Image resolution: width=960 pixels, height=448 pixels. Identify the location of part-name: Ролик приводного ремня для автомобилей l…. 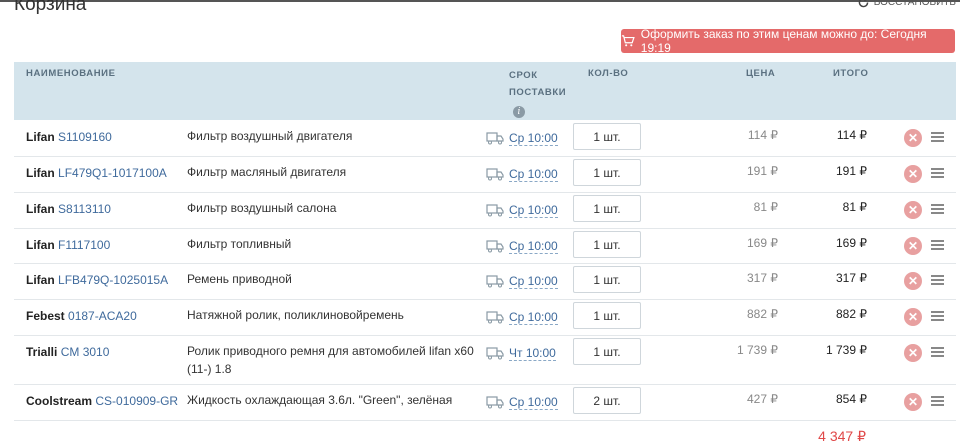
(330, 360).